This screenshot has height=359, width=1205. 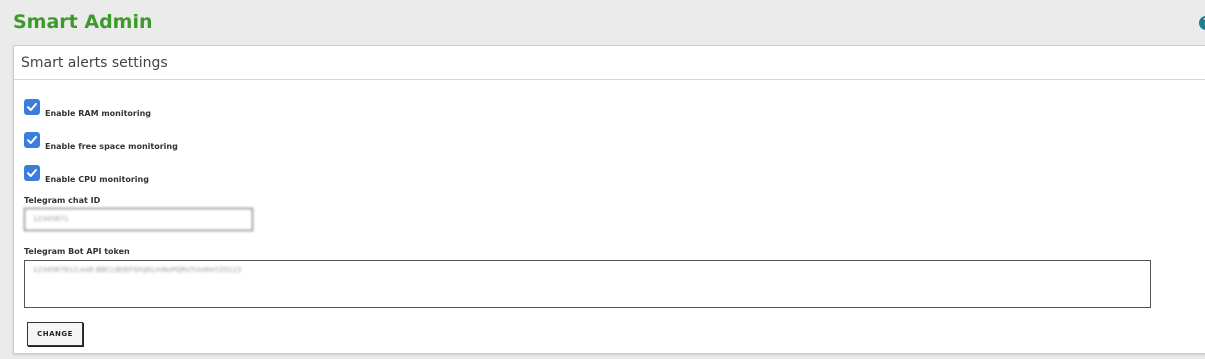 I want to click on cpu-monitoring-row: Enable CPU monitoring, so click(x=86, y=173).